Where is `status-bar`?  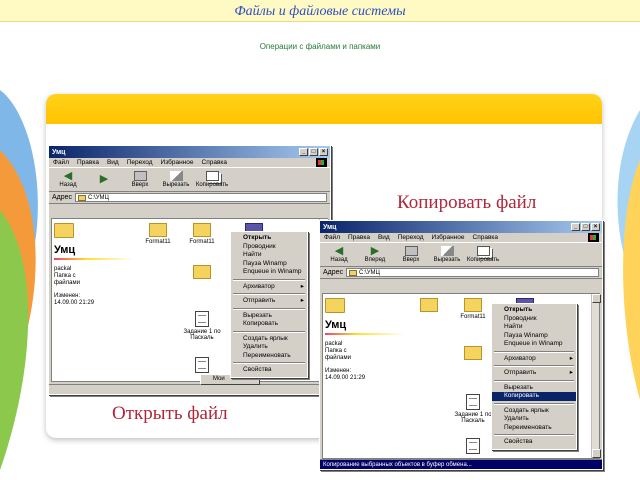
status-bar is located at coordinates (189, 389).